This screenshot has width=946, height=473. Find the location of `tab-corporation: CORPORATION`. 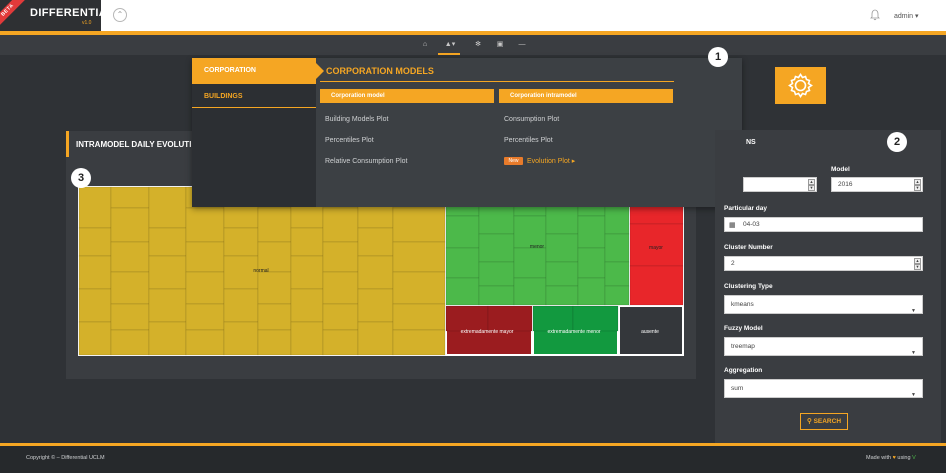

tab-corporation: CORPORATION is located at coordinates (258, 71).